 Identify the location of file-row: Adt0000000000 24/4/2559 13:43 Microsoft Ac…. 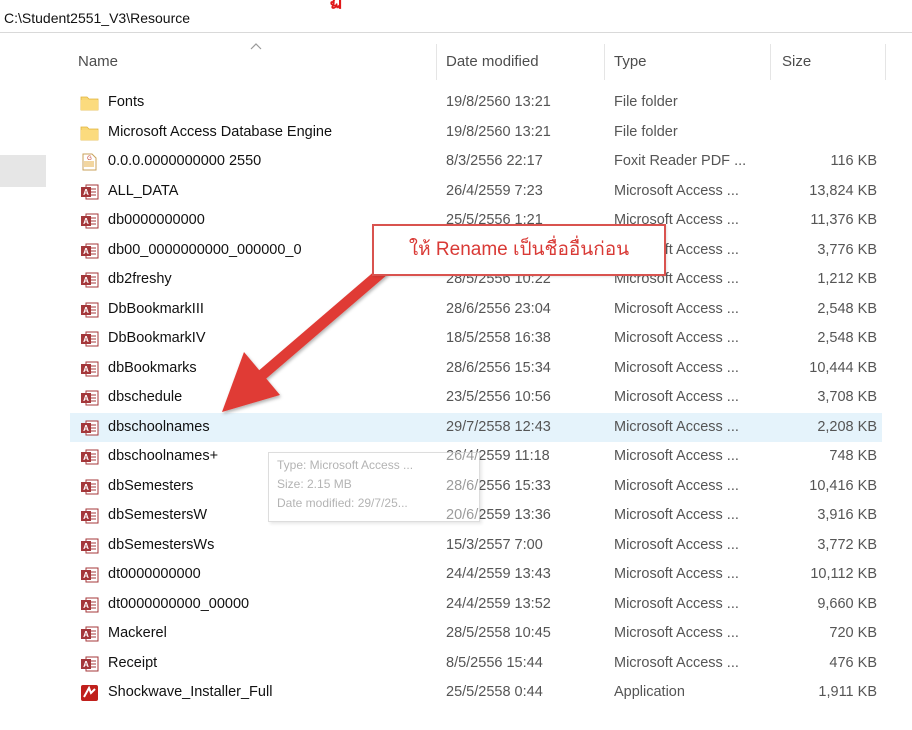
(476, 575).